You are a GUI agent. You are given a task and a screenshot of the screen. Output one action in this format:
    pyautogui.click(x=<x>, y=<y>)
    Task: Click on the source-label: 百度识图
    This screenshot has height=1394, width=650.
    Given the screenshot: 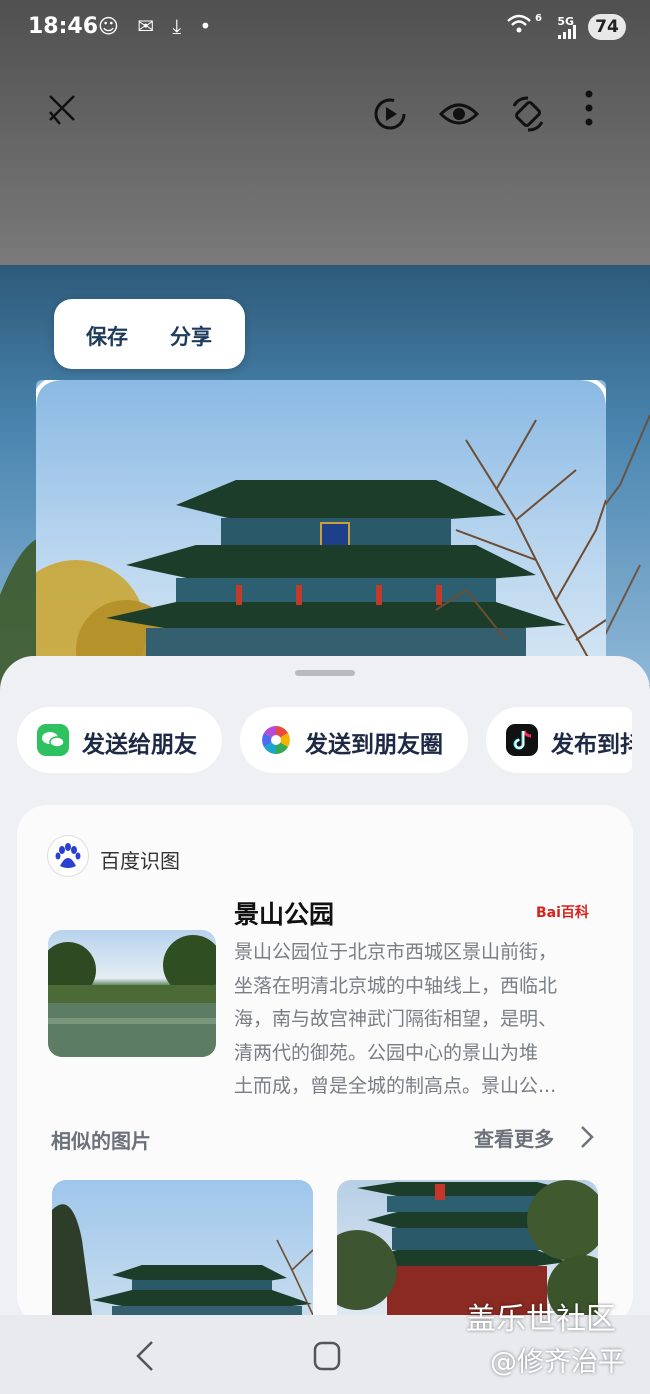 What is the action you would take?
    pyautogui.click(x=140, y=861)
    